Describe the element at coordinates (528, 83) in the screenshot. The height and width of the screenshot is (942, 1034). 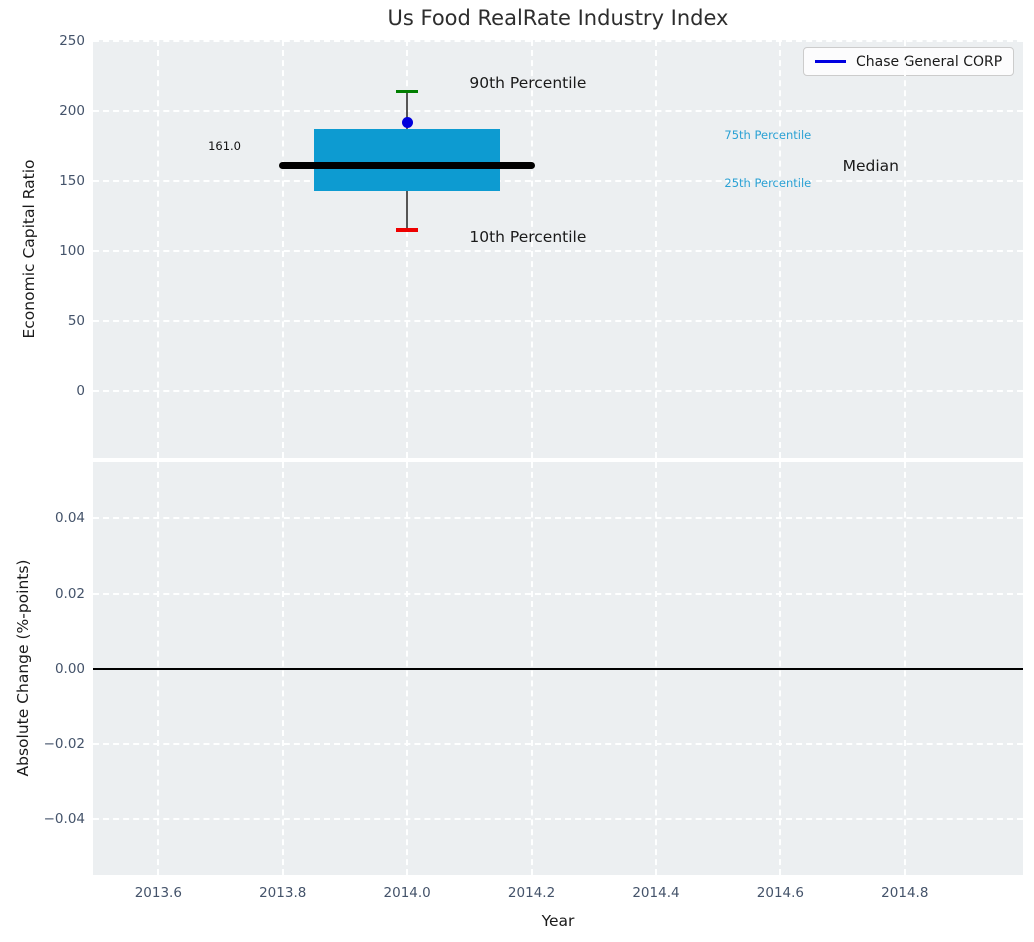
I see `label-90th-percentile: 90th Percentile` at that location.